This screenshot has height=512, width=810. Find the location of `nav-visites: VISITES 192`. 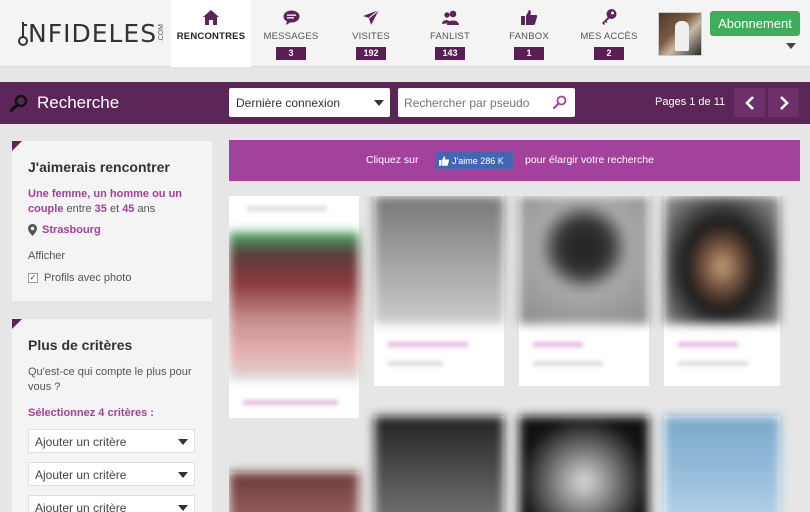

nav-visites: VISITES 192 is located at coordinates (371, 33).